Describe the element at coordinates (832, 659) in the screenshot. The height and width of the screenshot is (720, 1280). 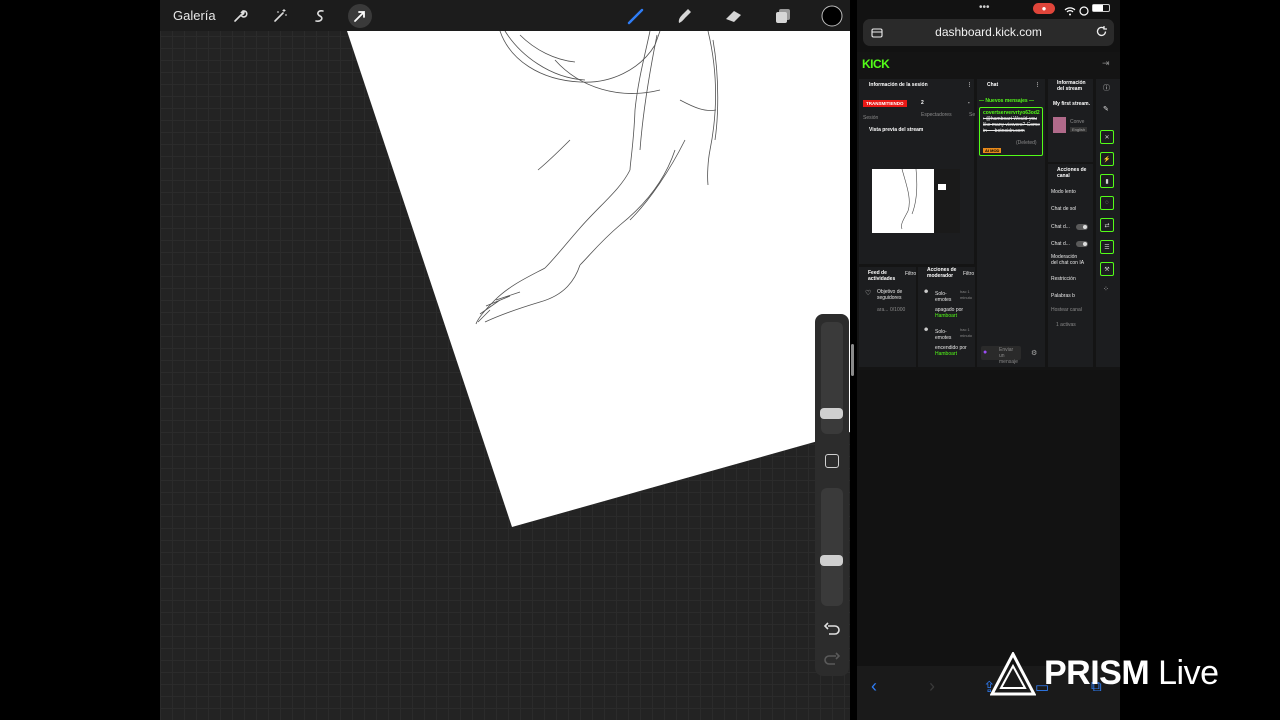
I see `redo-icon` at that location.